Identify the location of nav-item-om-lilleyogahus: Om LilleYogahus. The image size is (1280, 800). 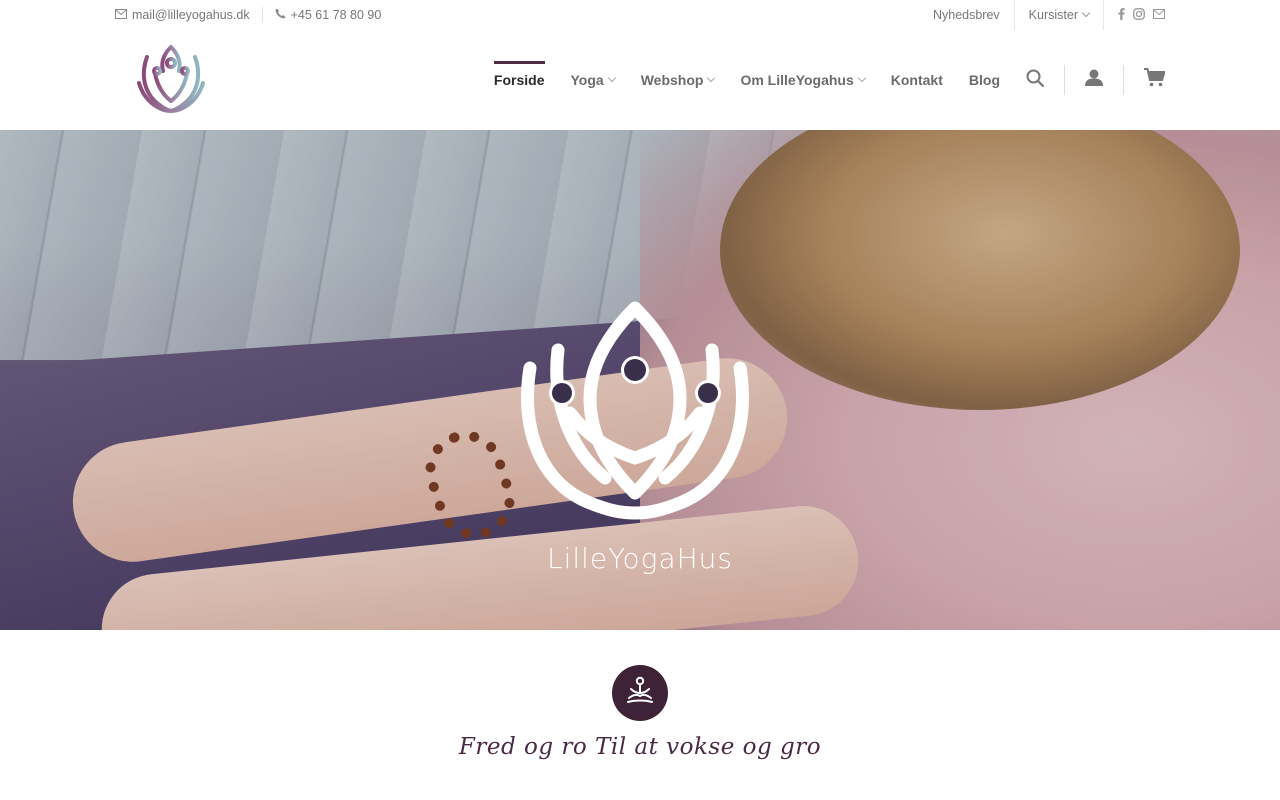
(803, 80).